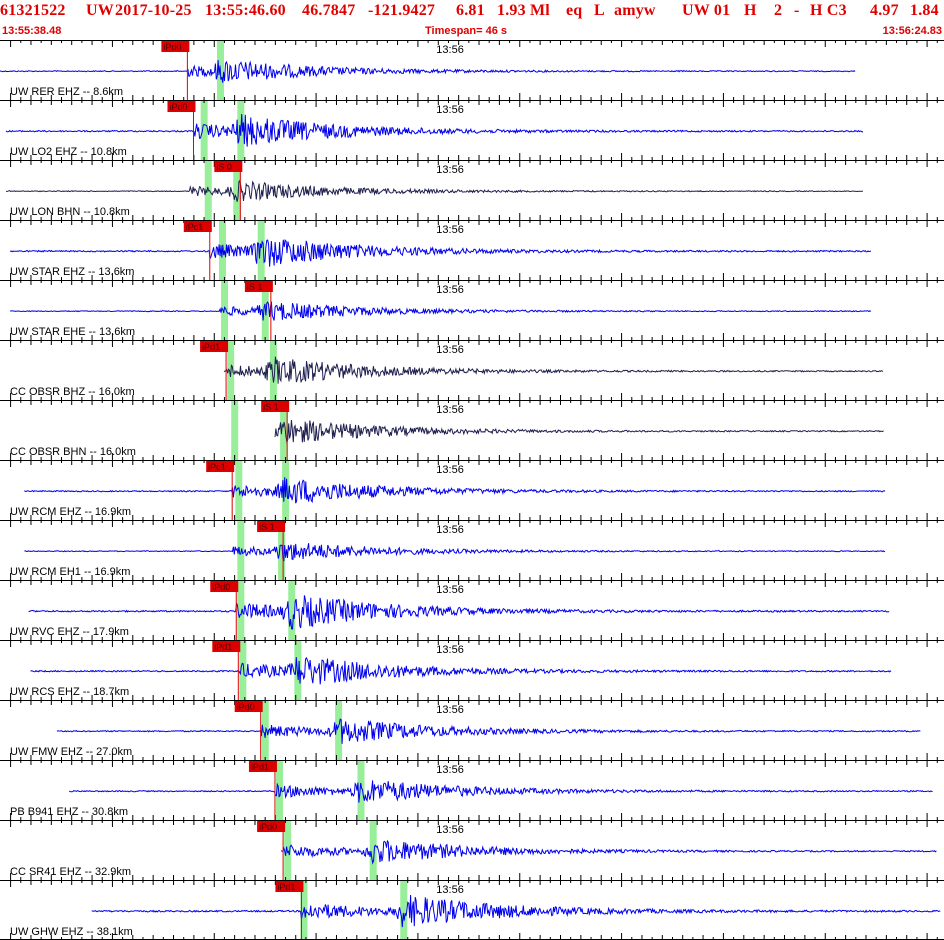  What do you see at coordinates (70, 512) in the screenshot?
I see `channel-label: UW RCM EHZ -- 16.9km` at bounding box center [70, 512].